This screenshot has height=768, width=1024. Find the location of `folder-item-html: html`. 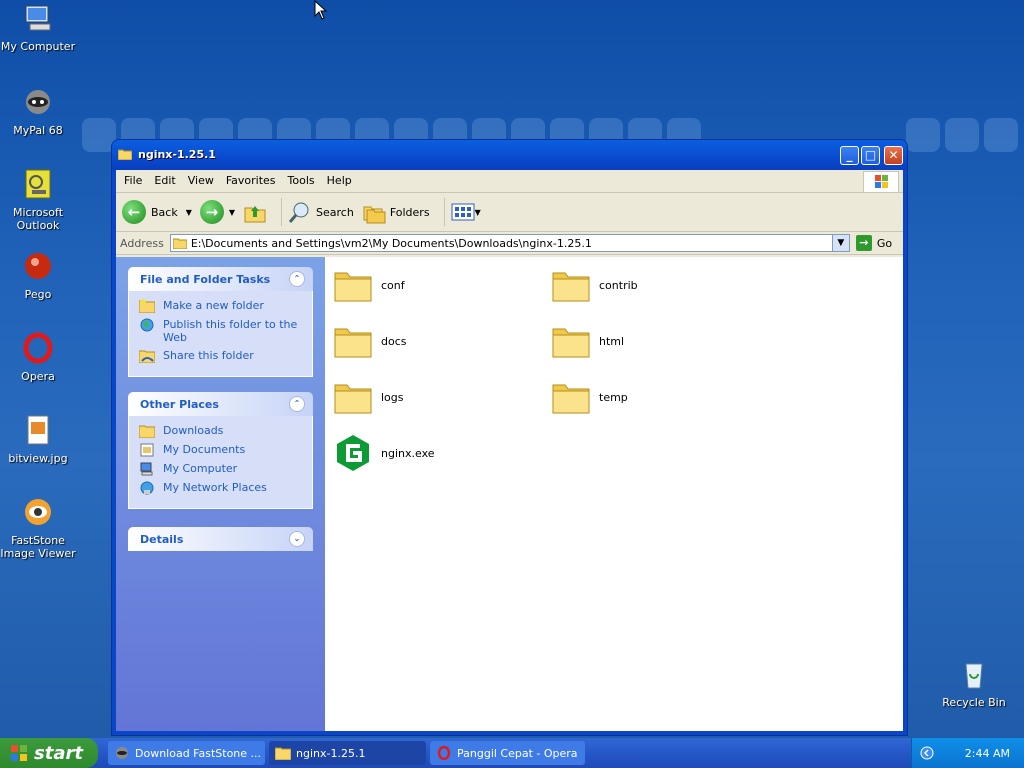

folder-item-html: html is located at coordinates (587, 341).